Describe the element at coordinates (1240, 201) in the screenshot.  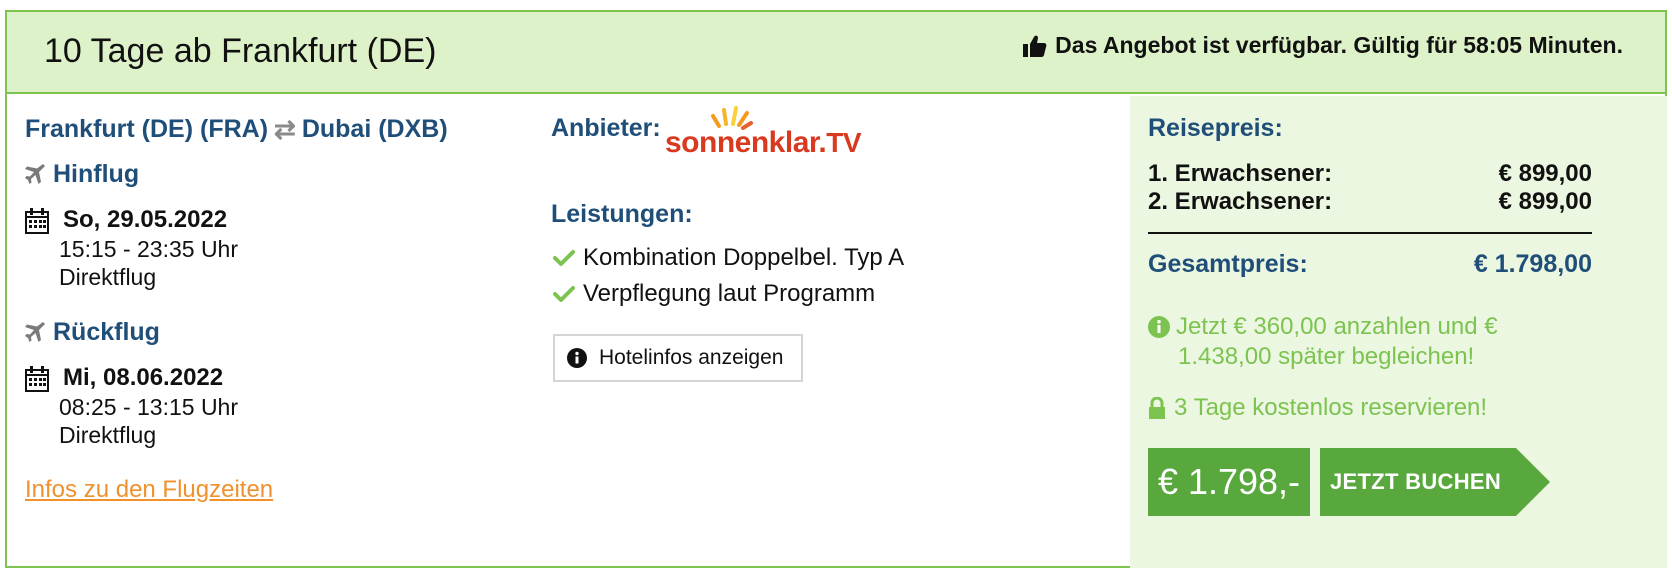
I see `passenger-label: 2. Erwachsener:` at that location.